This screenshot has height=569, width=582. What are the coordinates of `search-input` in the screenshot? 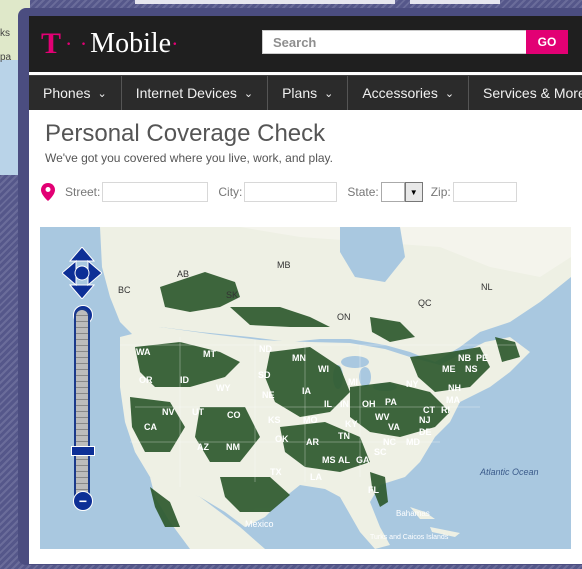 It's located at (397, 42).